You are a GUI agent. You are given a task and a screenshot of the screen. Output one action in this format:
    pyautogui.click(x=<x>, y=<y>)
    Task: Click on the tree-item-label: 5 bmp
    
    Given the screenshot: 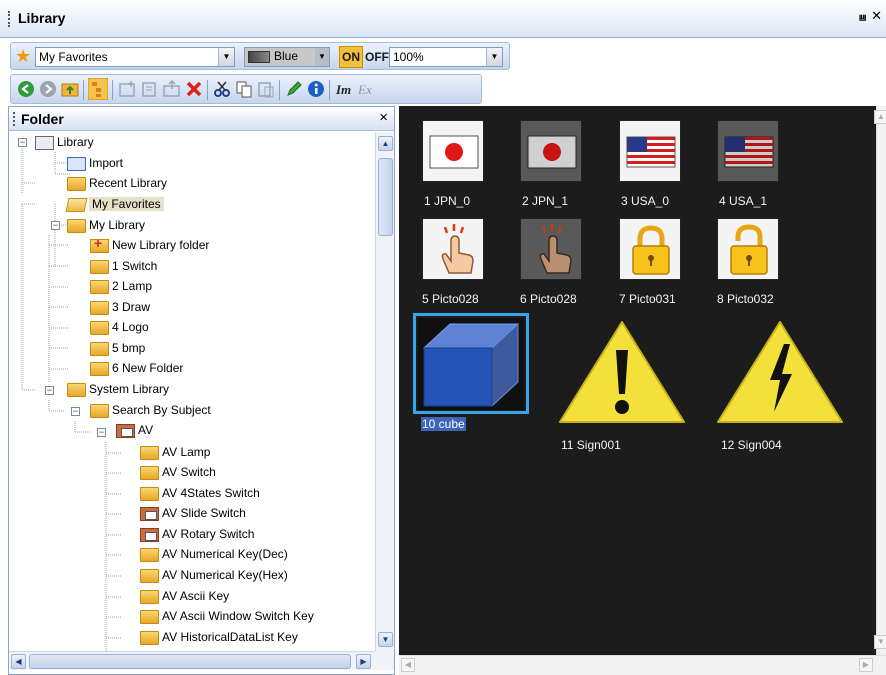 What is the action you would take?
    pyautogui.click(x=129, y=348)
    